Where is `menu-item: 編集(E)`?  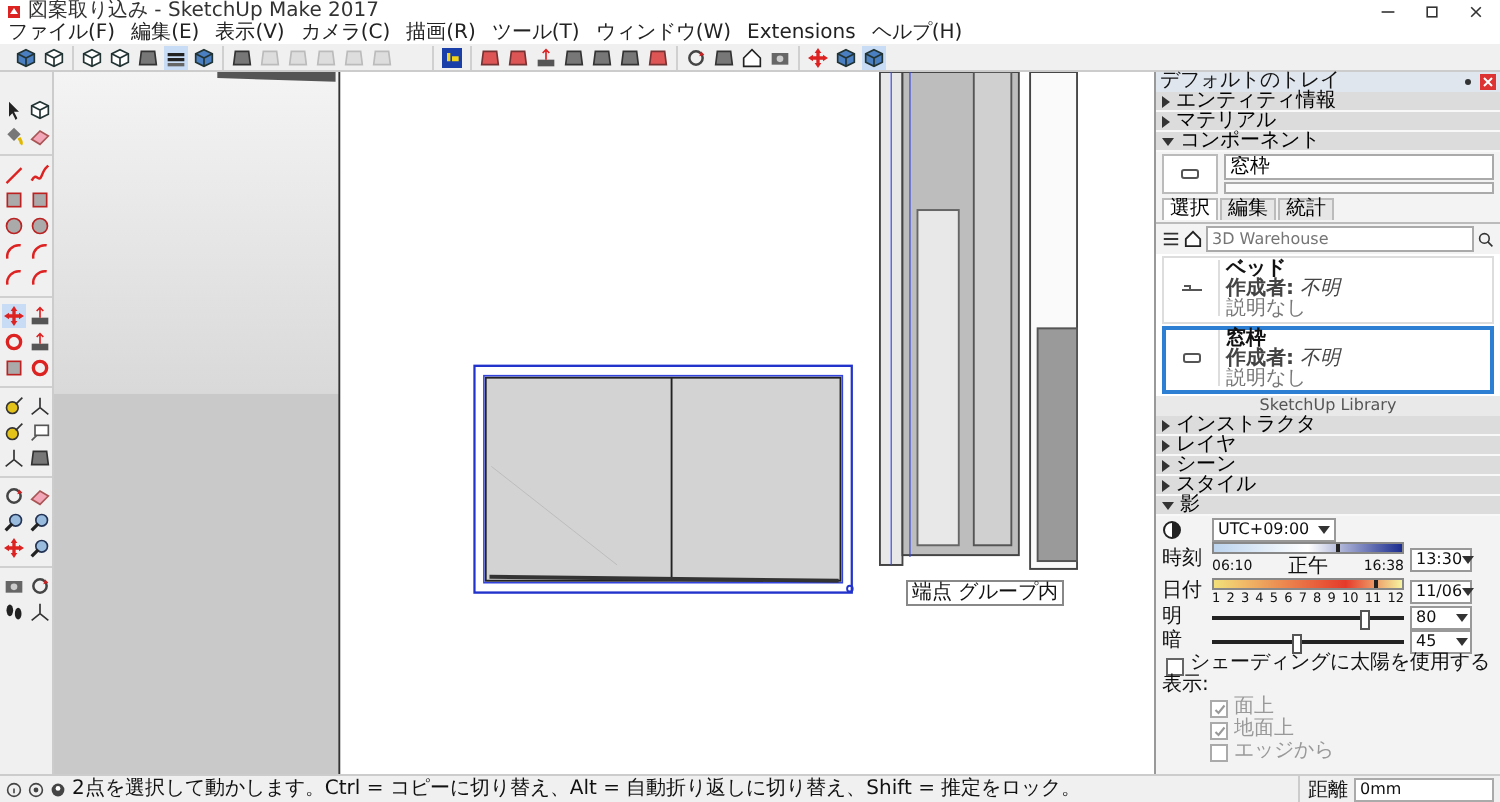 menu-item: 編集(E) is located at coordinates (165, 33).